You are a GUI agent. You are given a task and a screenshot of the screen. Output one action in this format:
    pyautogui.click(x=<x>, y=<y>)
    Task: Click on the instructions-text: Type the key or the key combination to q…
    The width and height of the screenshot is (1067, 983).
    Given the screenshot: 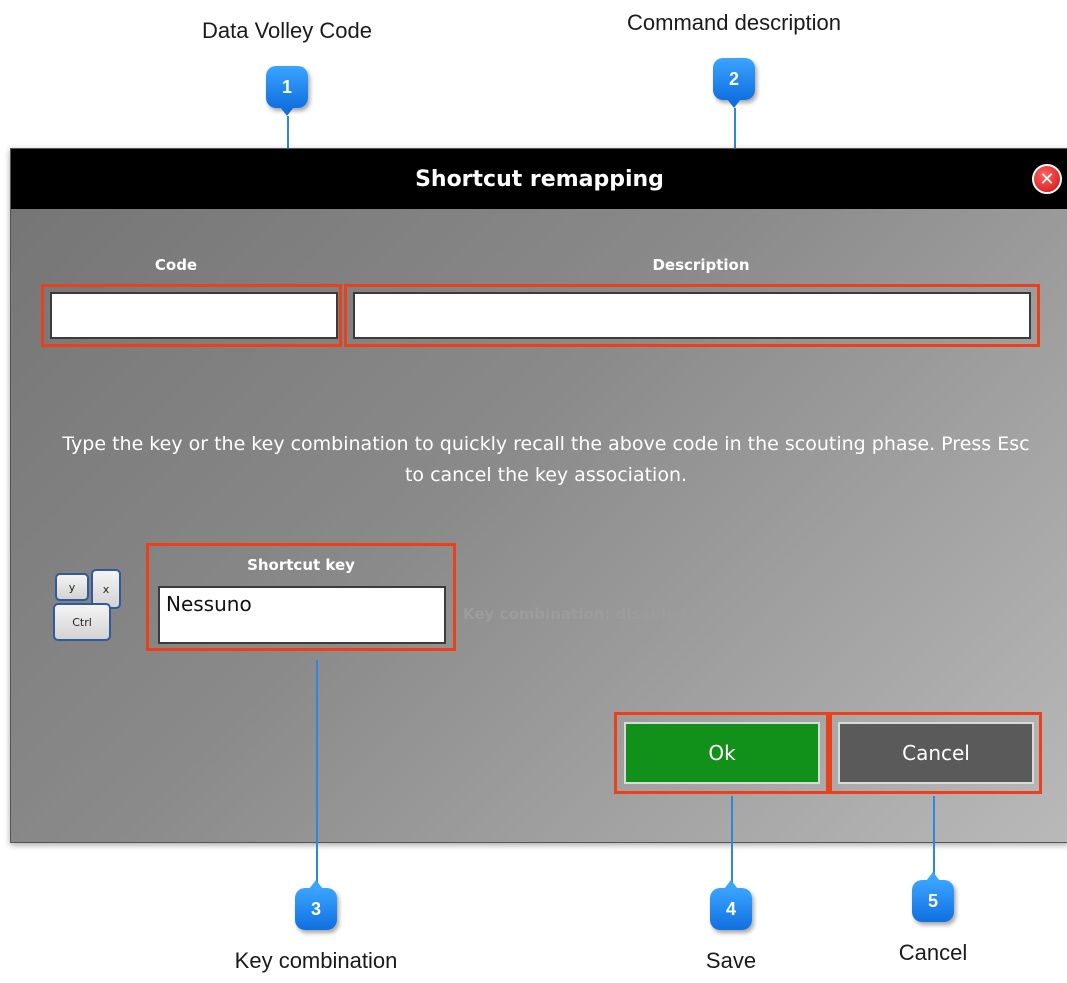 What is the action you would take?
    pyautogui.click(x=546, y=459)
    